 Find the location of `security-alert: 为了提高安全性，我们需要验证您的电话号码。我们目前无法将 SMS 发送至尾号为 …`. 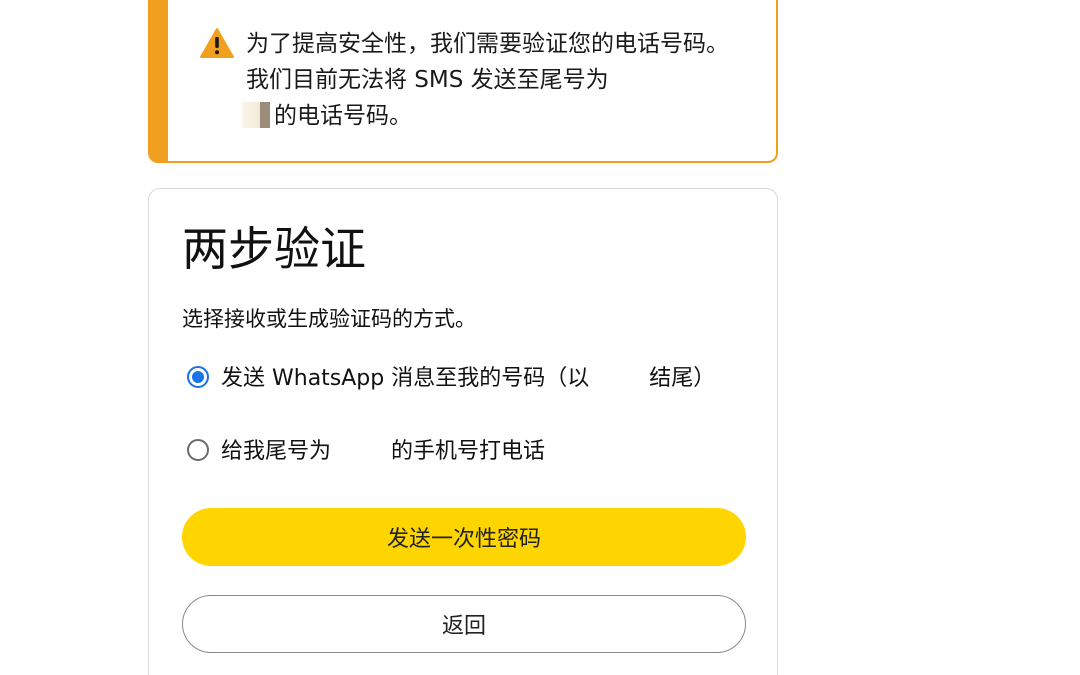

security-alert: 为了提高安全性，我们需要验证您的电话号码。我们目前无法将 SMS 发送至尾号为 … is located at coordinates (463, 81).